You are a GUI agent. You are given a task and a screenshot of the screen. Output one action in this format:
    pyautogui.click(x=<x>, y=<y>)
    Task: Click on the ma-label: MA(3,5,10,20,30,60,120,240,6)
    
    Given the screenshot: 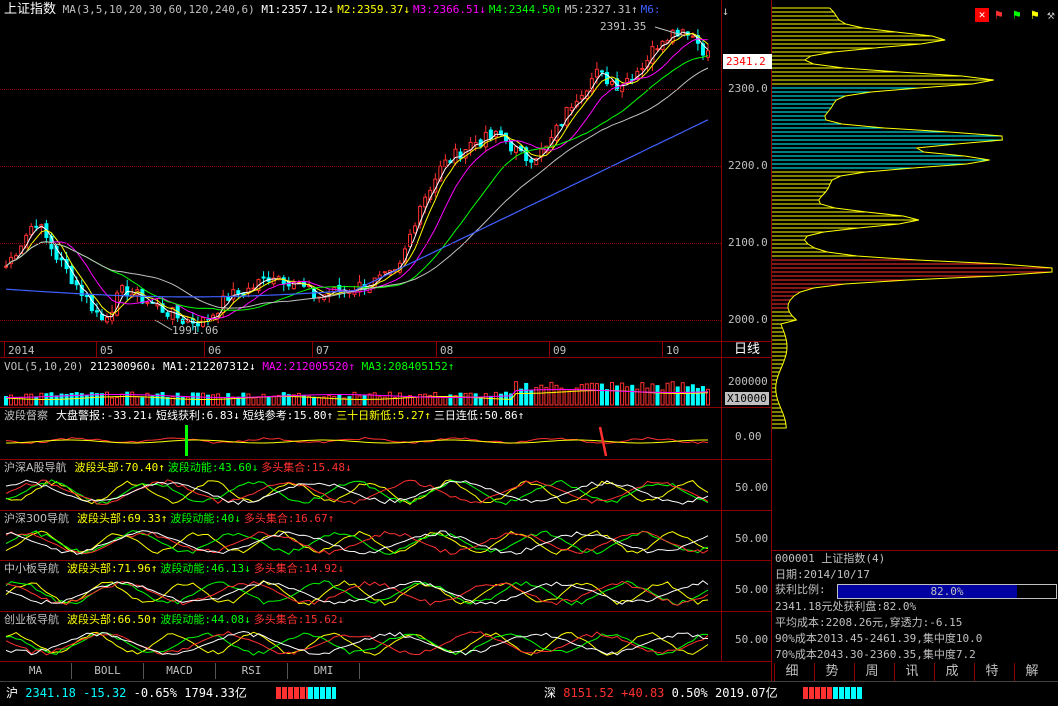 What is the action you would take?
    pyautogui.click(x=158, y=9)
    